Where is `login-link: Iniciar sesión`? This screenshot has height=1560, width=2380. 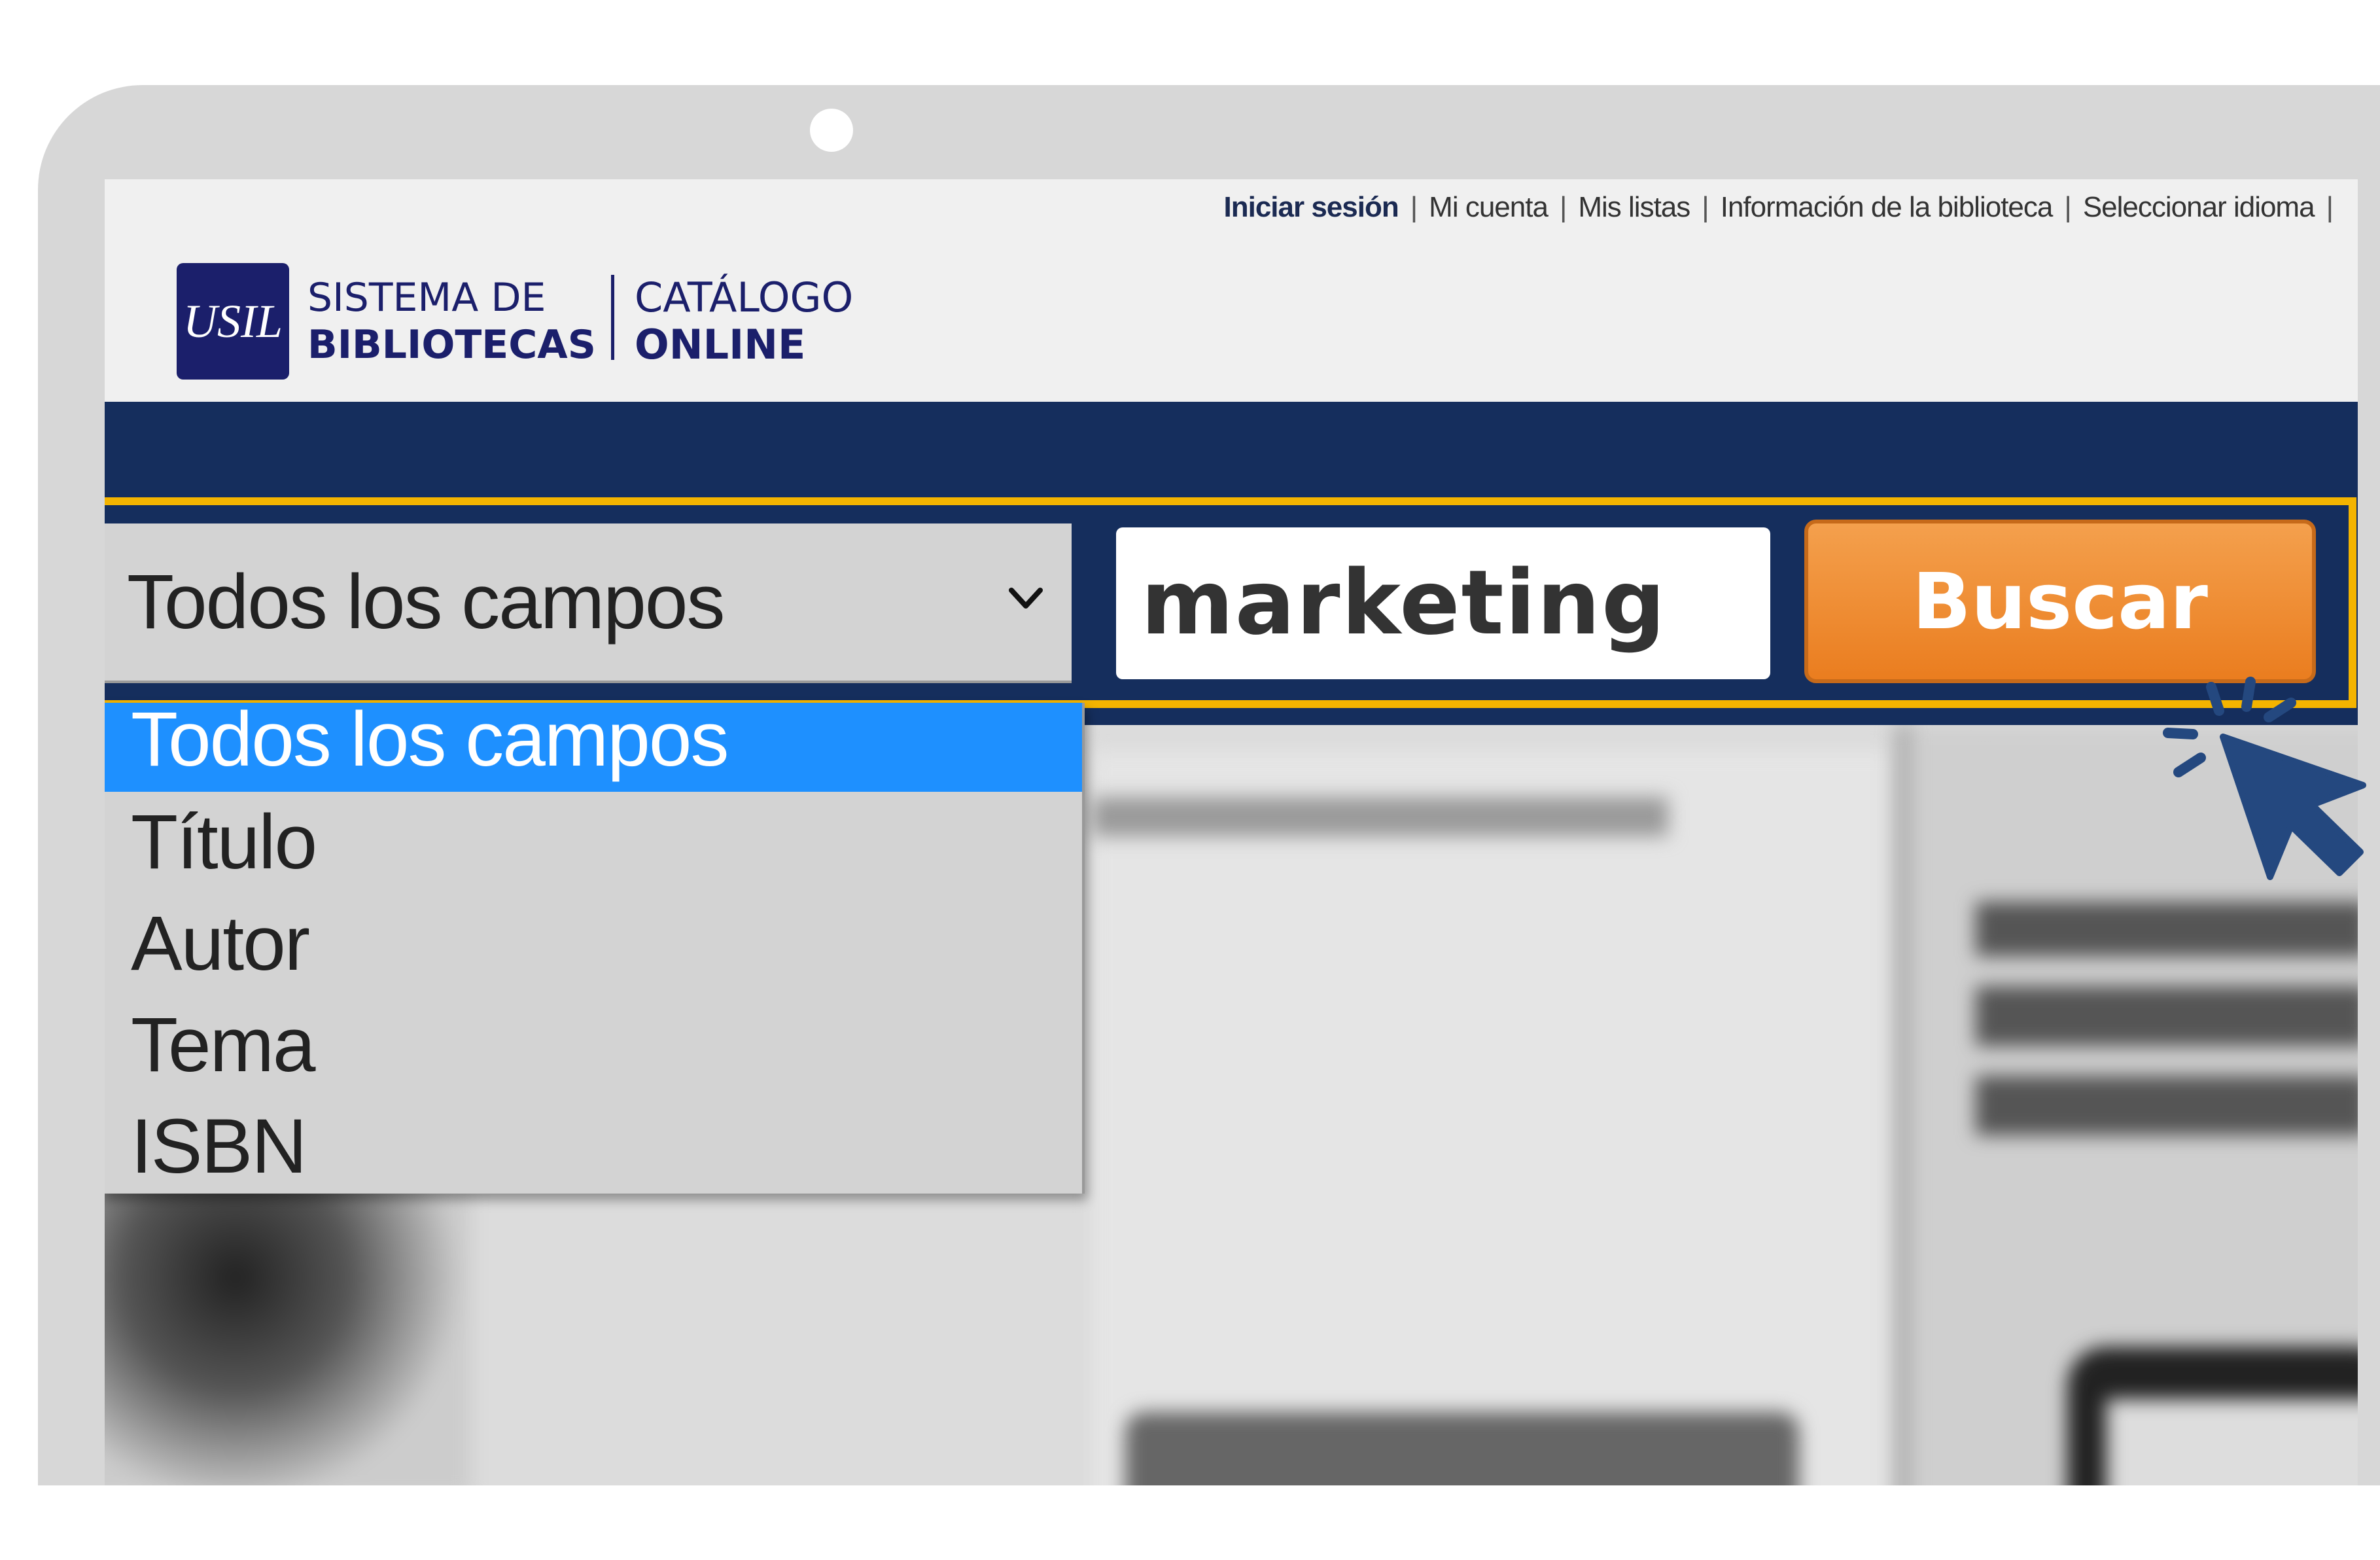
login-link: Iniciar sesión is located at coordinates (1311, 207).